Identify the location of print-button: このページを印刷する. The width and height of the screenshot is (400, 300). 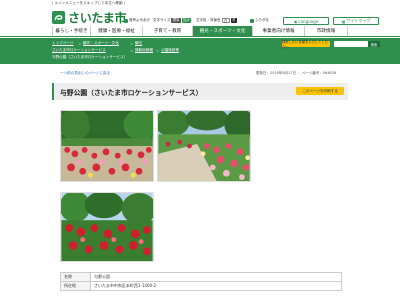
(320, 91).